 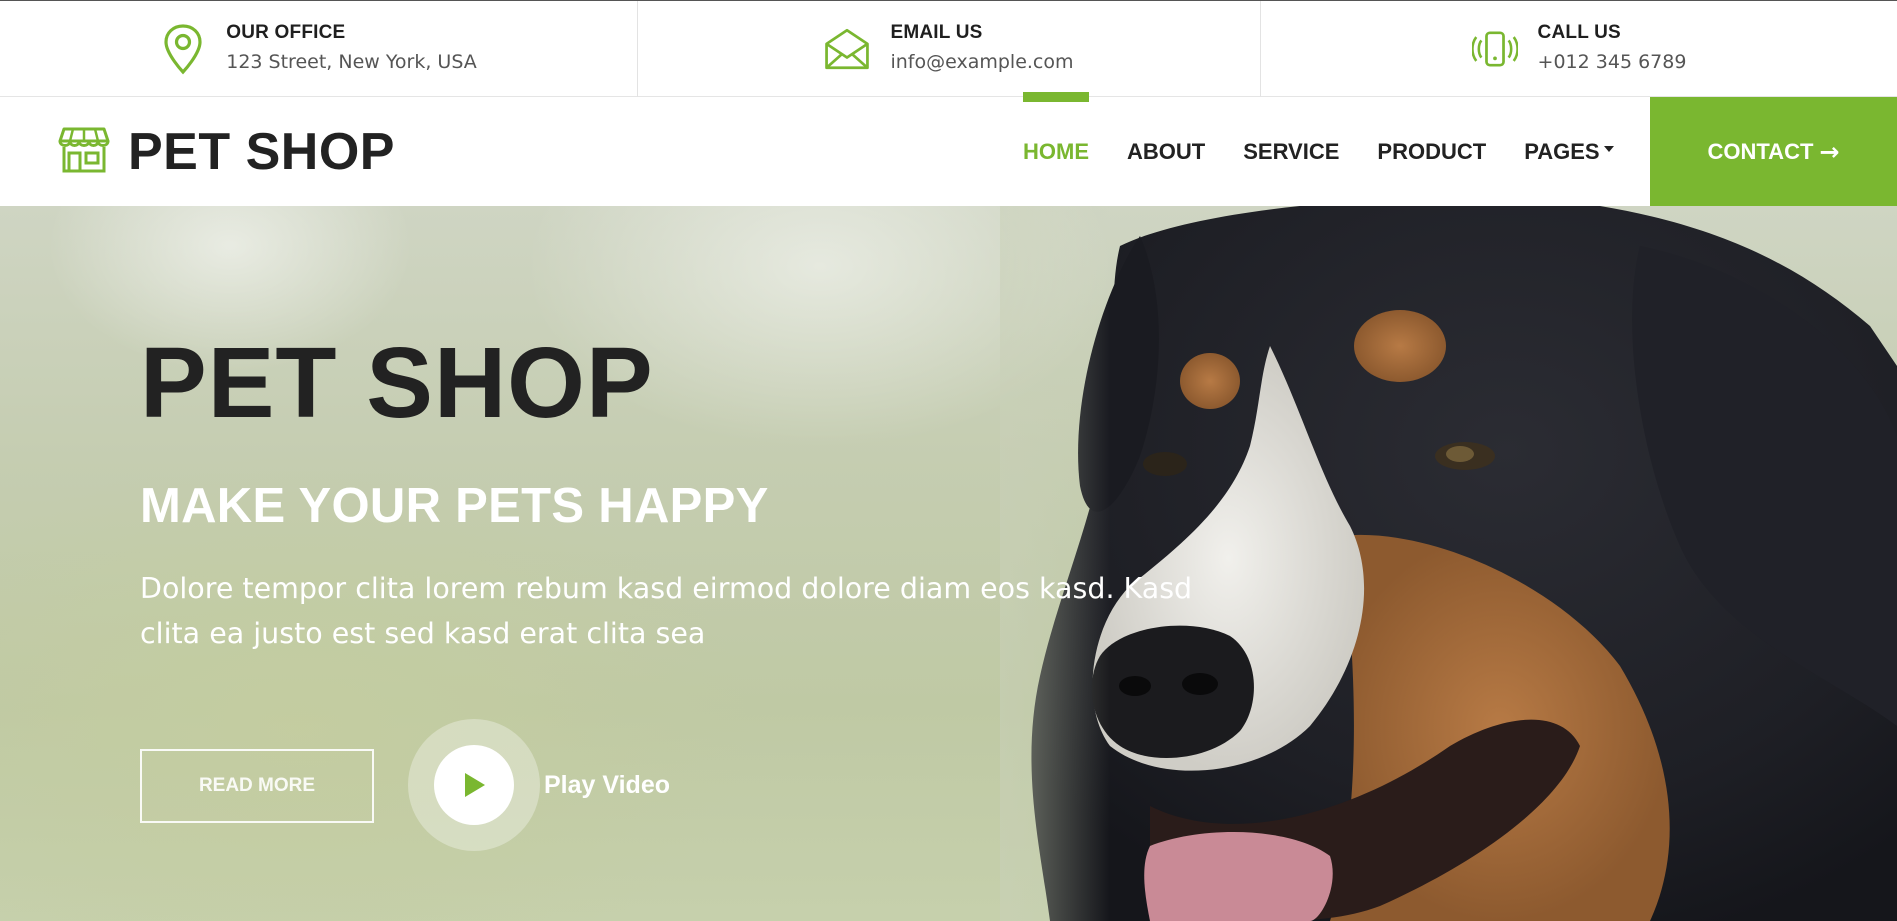 What do you see at coordinates (1562, 151) in the screenshot?
I see `nav-item-label: PAGES` at bounding box center [1562, 151].